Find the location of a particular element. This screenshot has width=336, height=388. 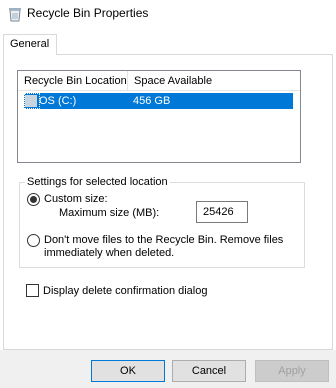

ok-button: OK is located at coordinates (128, 371).